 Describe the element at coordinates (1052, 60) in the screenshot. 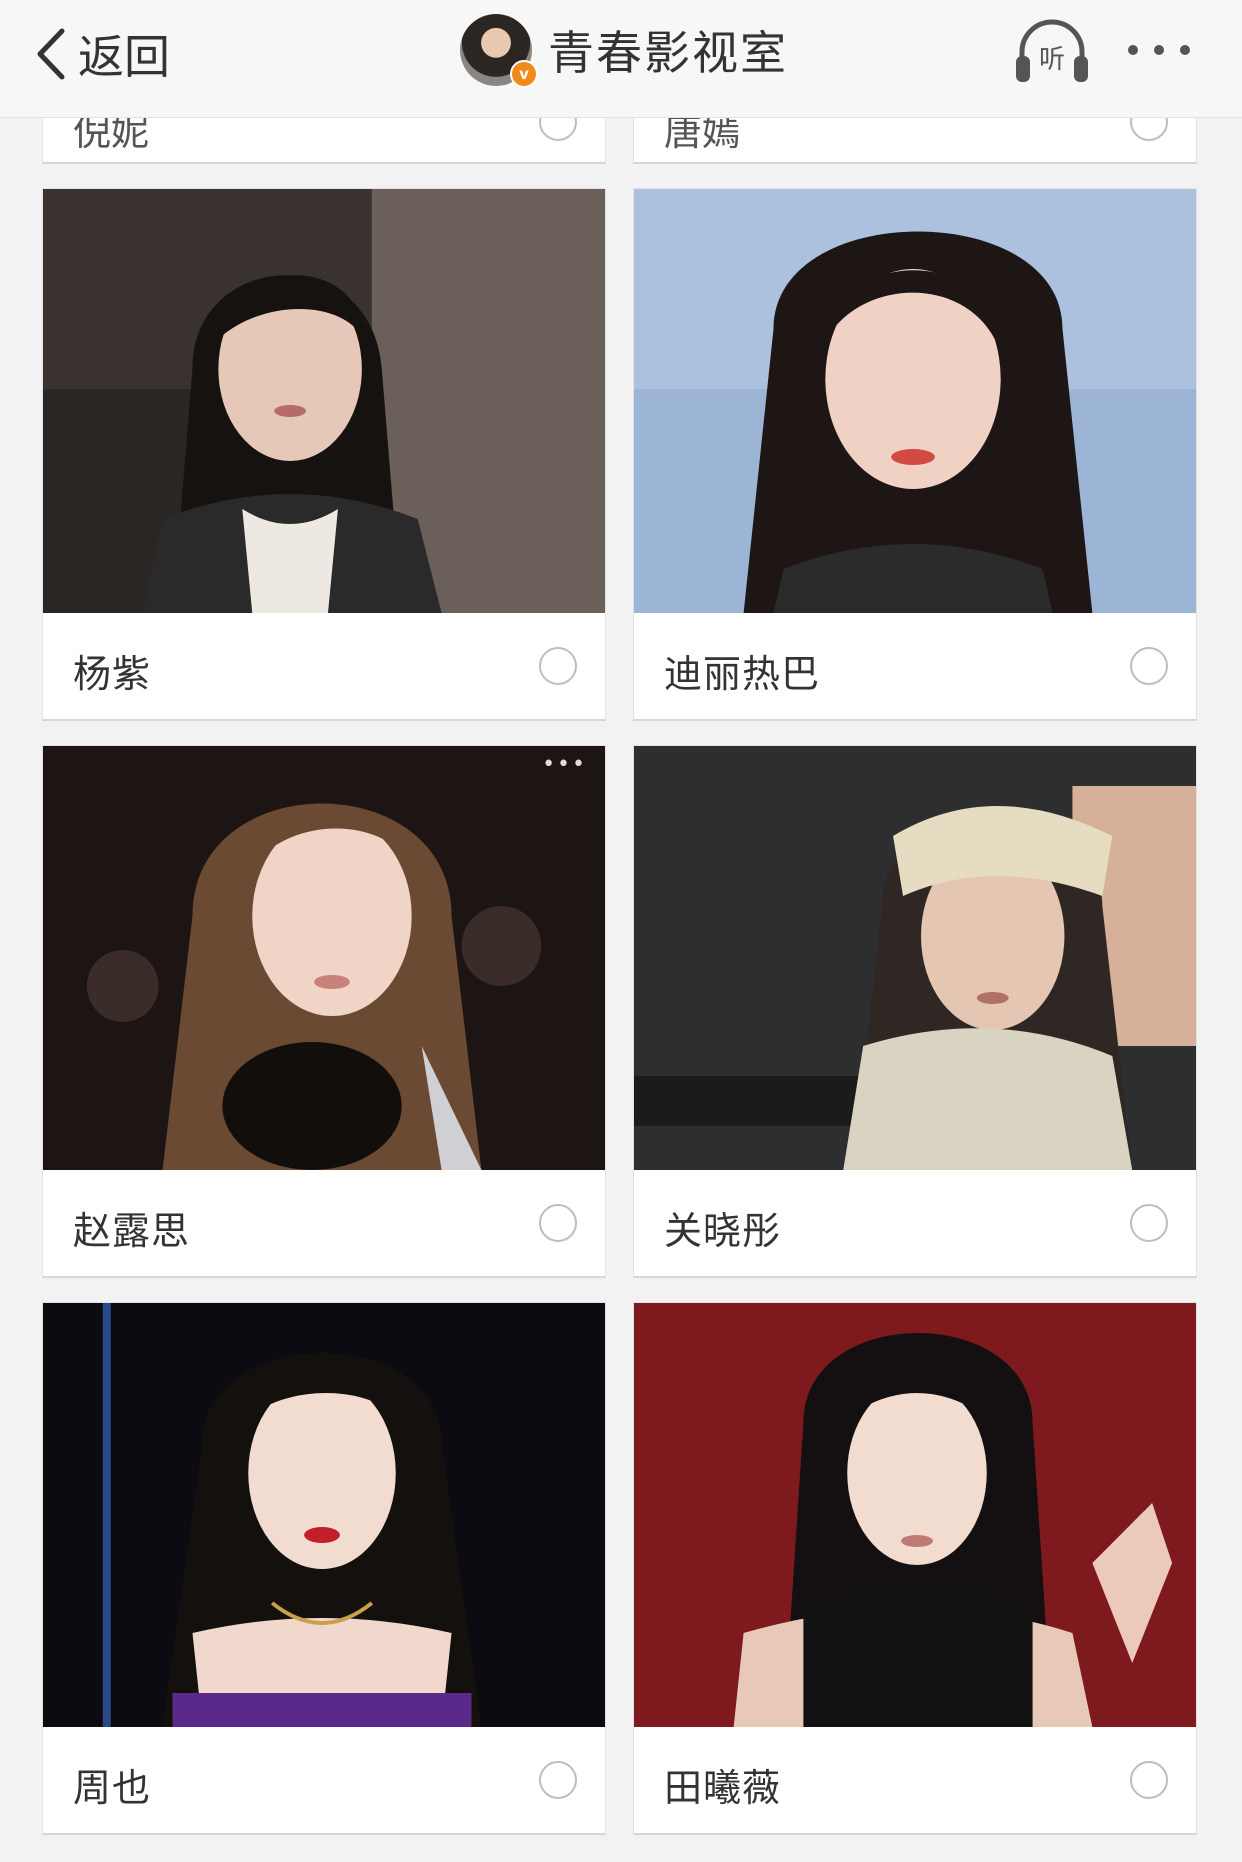

I see `listen-label: 听` at that location.